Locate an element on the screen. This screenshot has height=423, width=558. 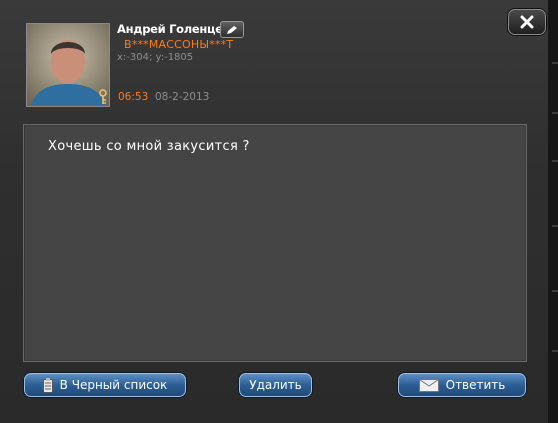
pencil-icon is located at coordinates (232, 29).